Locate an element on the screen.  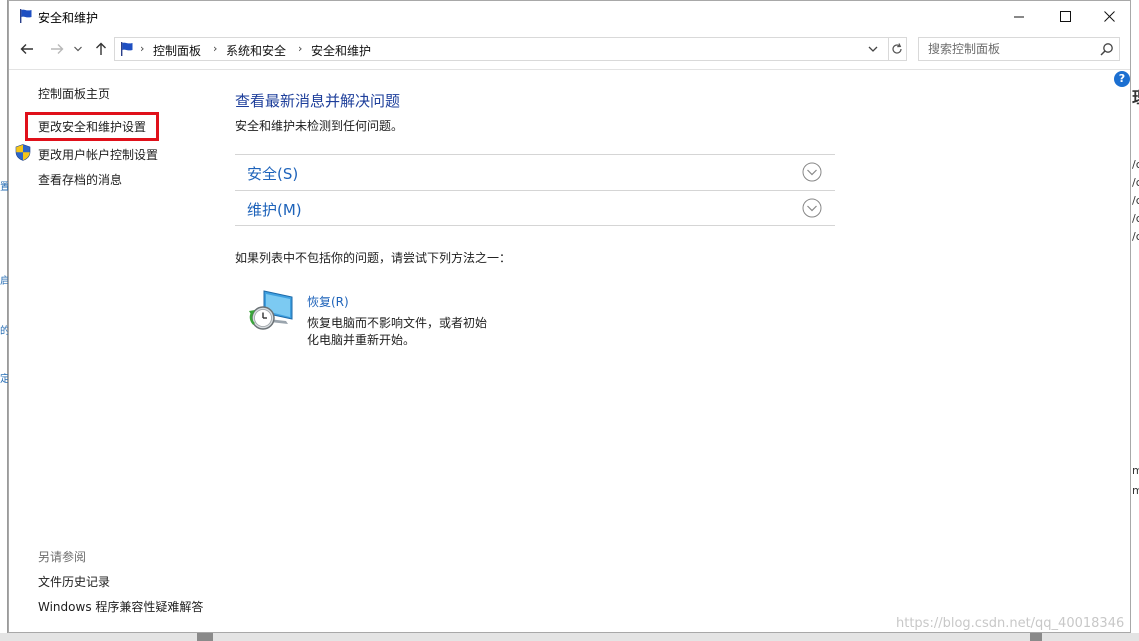
arrow-right-icon is located at coordinates (57, 49).